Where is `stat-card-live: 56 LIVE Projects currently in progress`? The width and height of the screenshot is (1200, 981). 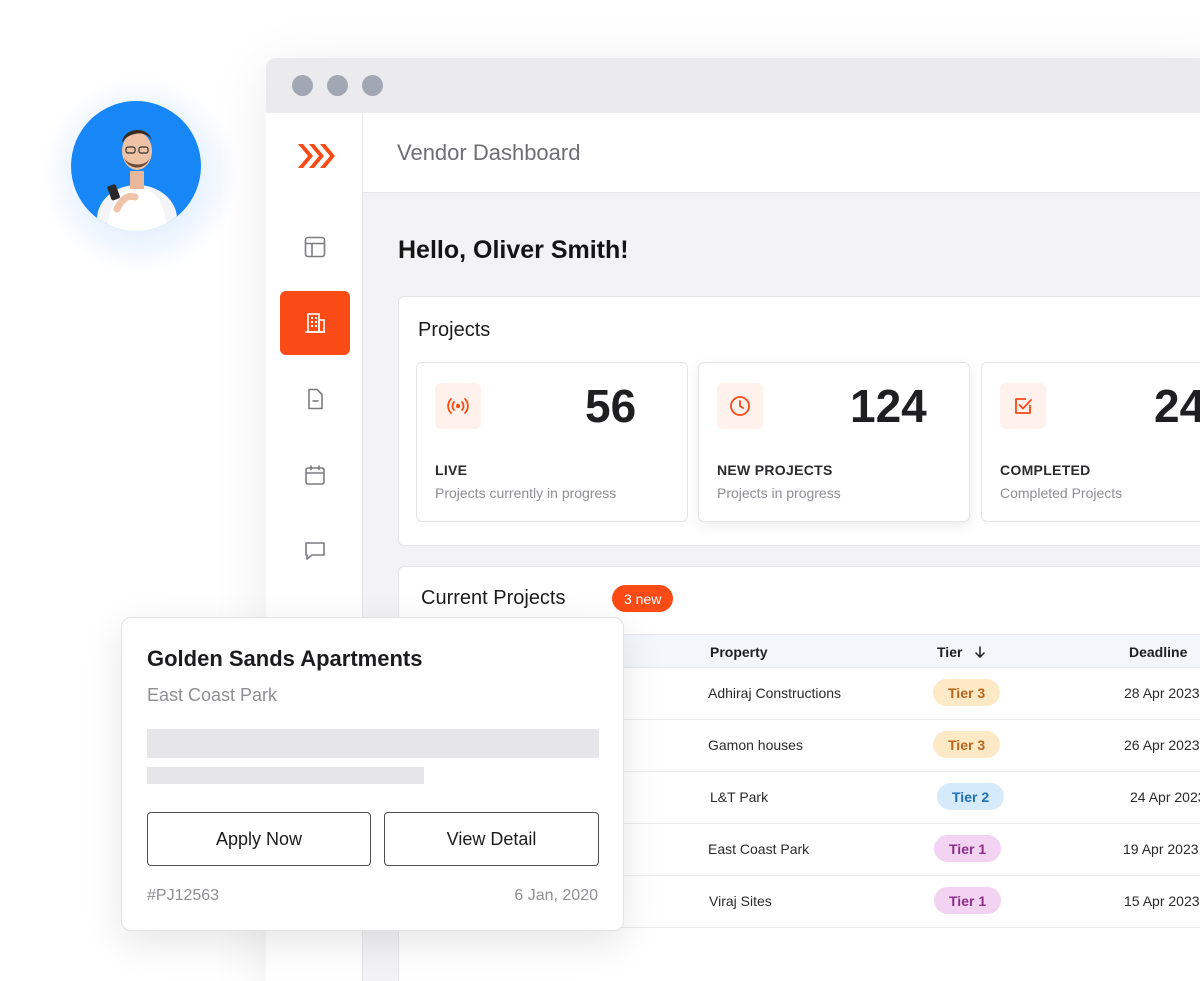
stat-card-live: 56 LIVE Projects currently in progress is located at coordinates (552, 442).